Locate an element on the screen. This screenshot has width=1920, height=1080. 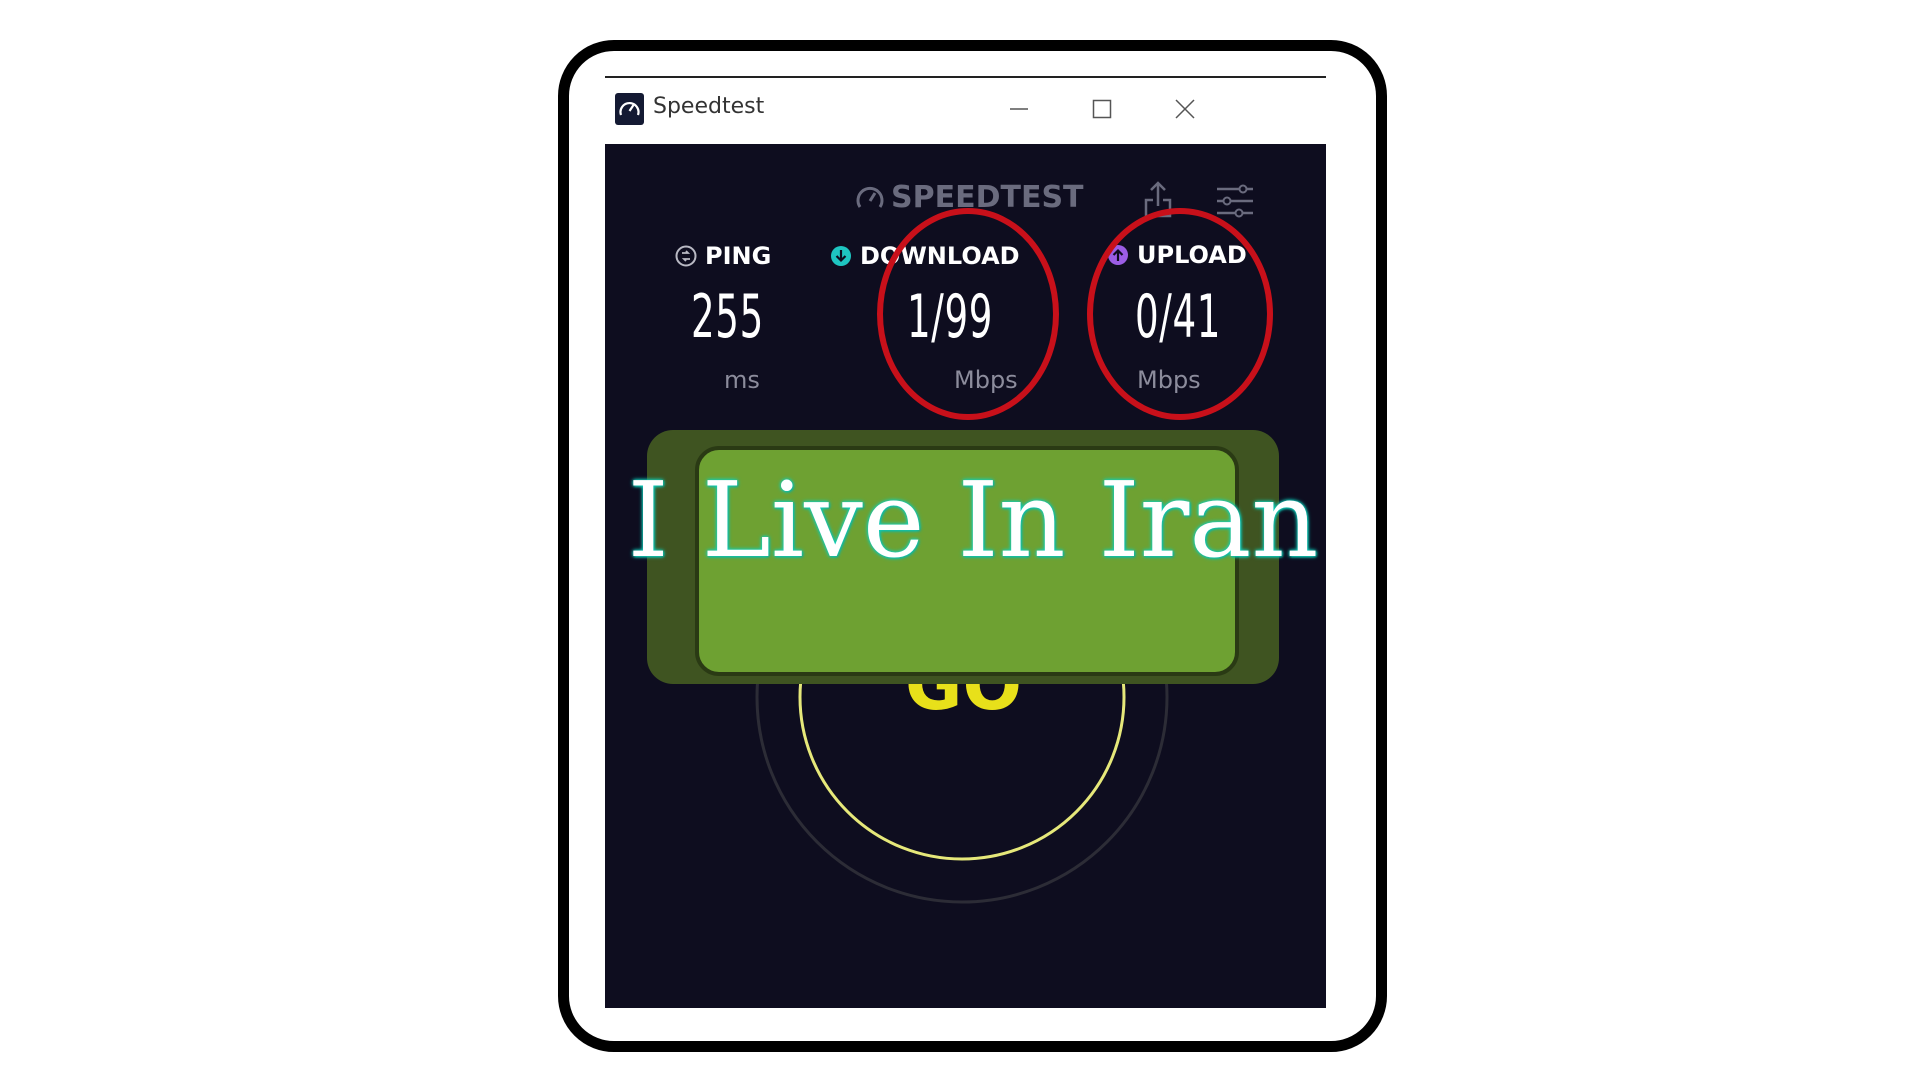
download-icon is located at coordinates (841, 256).